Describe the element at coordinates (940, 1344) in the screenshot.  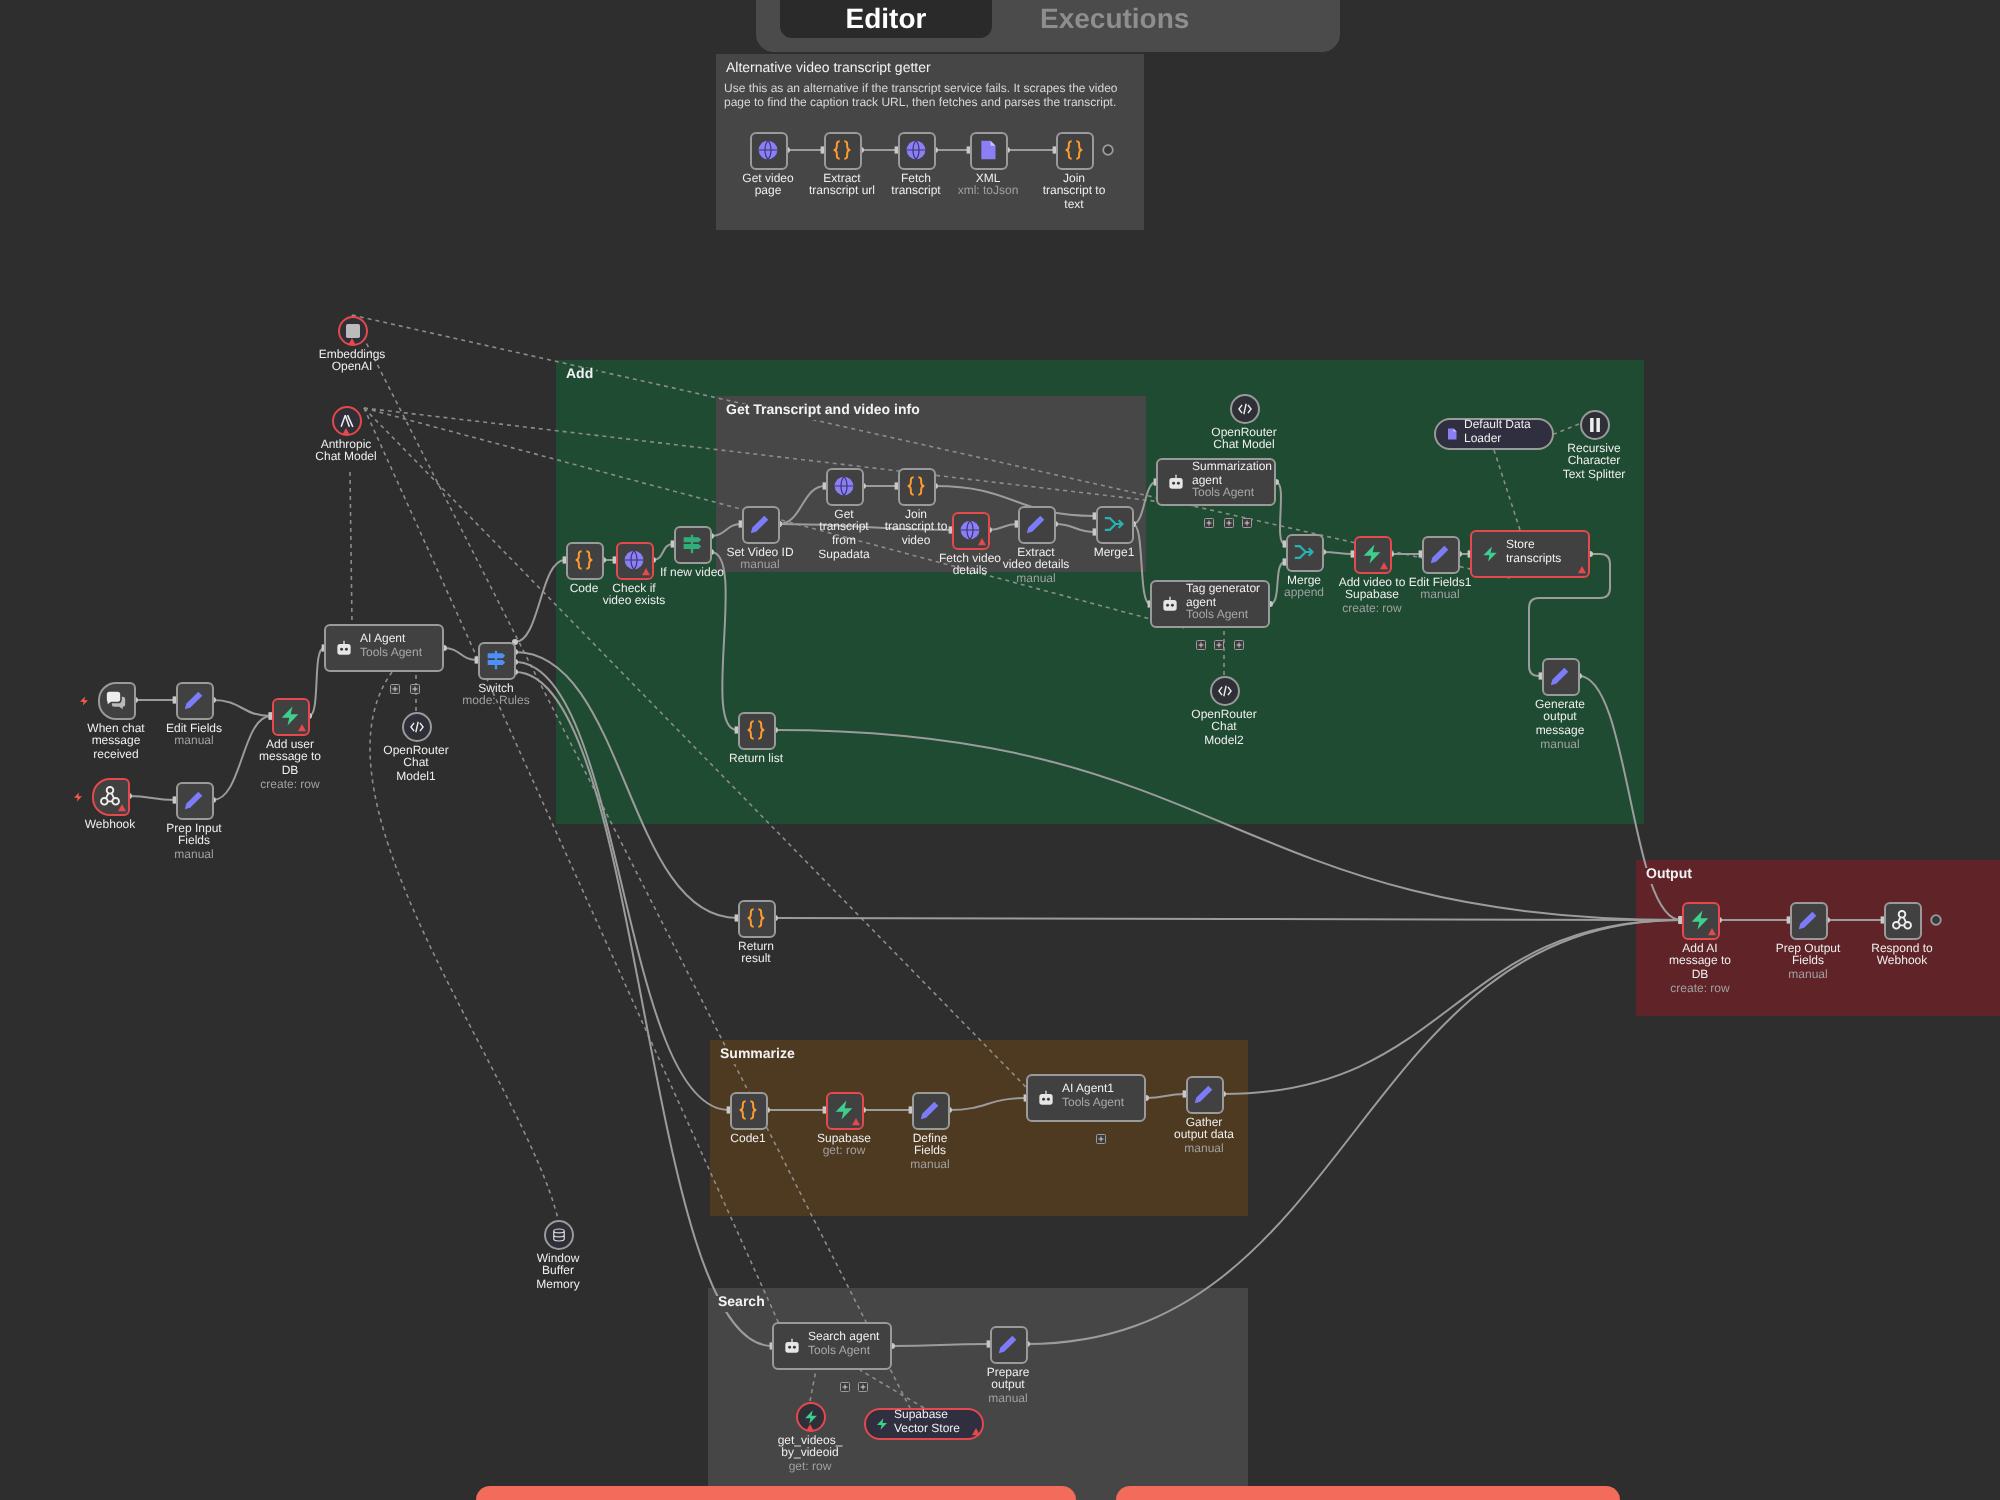
I see `connection-line` at that location.